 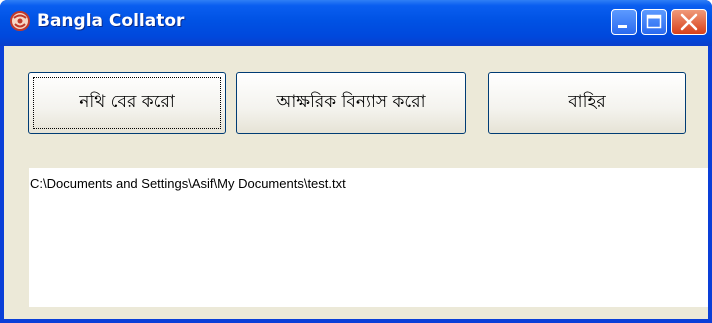 What do you see at coordinates (20, 21) in the screenshot?
I see `app-logo-icon` at bounding box center [20, 21].